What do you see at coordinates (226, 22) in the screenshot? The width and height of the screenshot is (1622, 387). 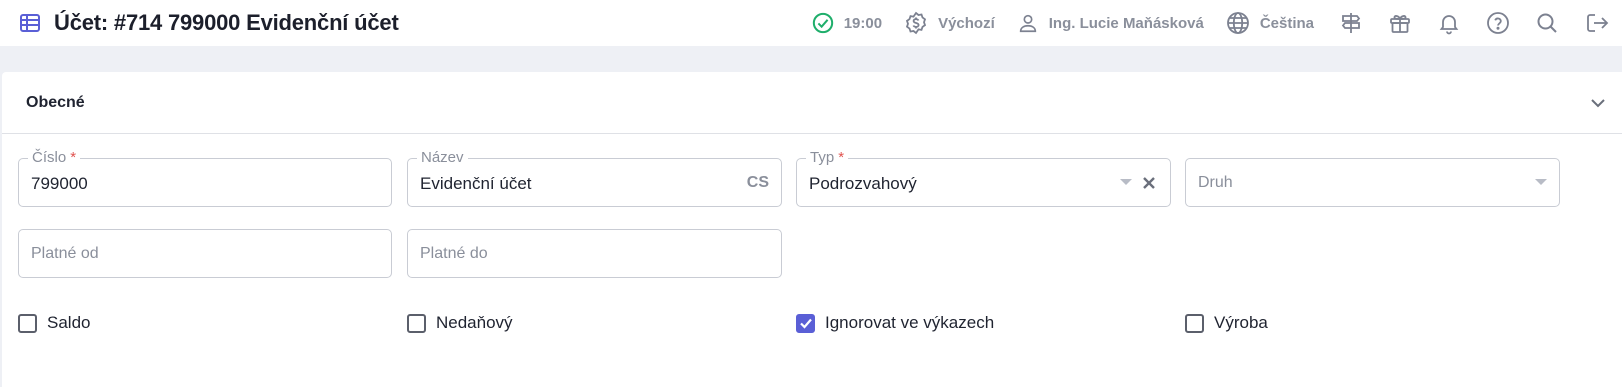 I see `page-title: Účet: #714 799000 Evidenční účet` at bounding box center [226, 22].